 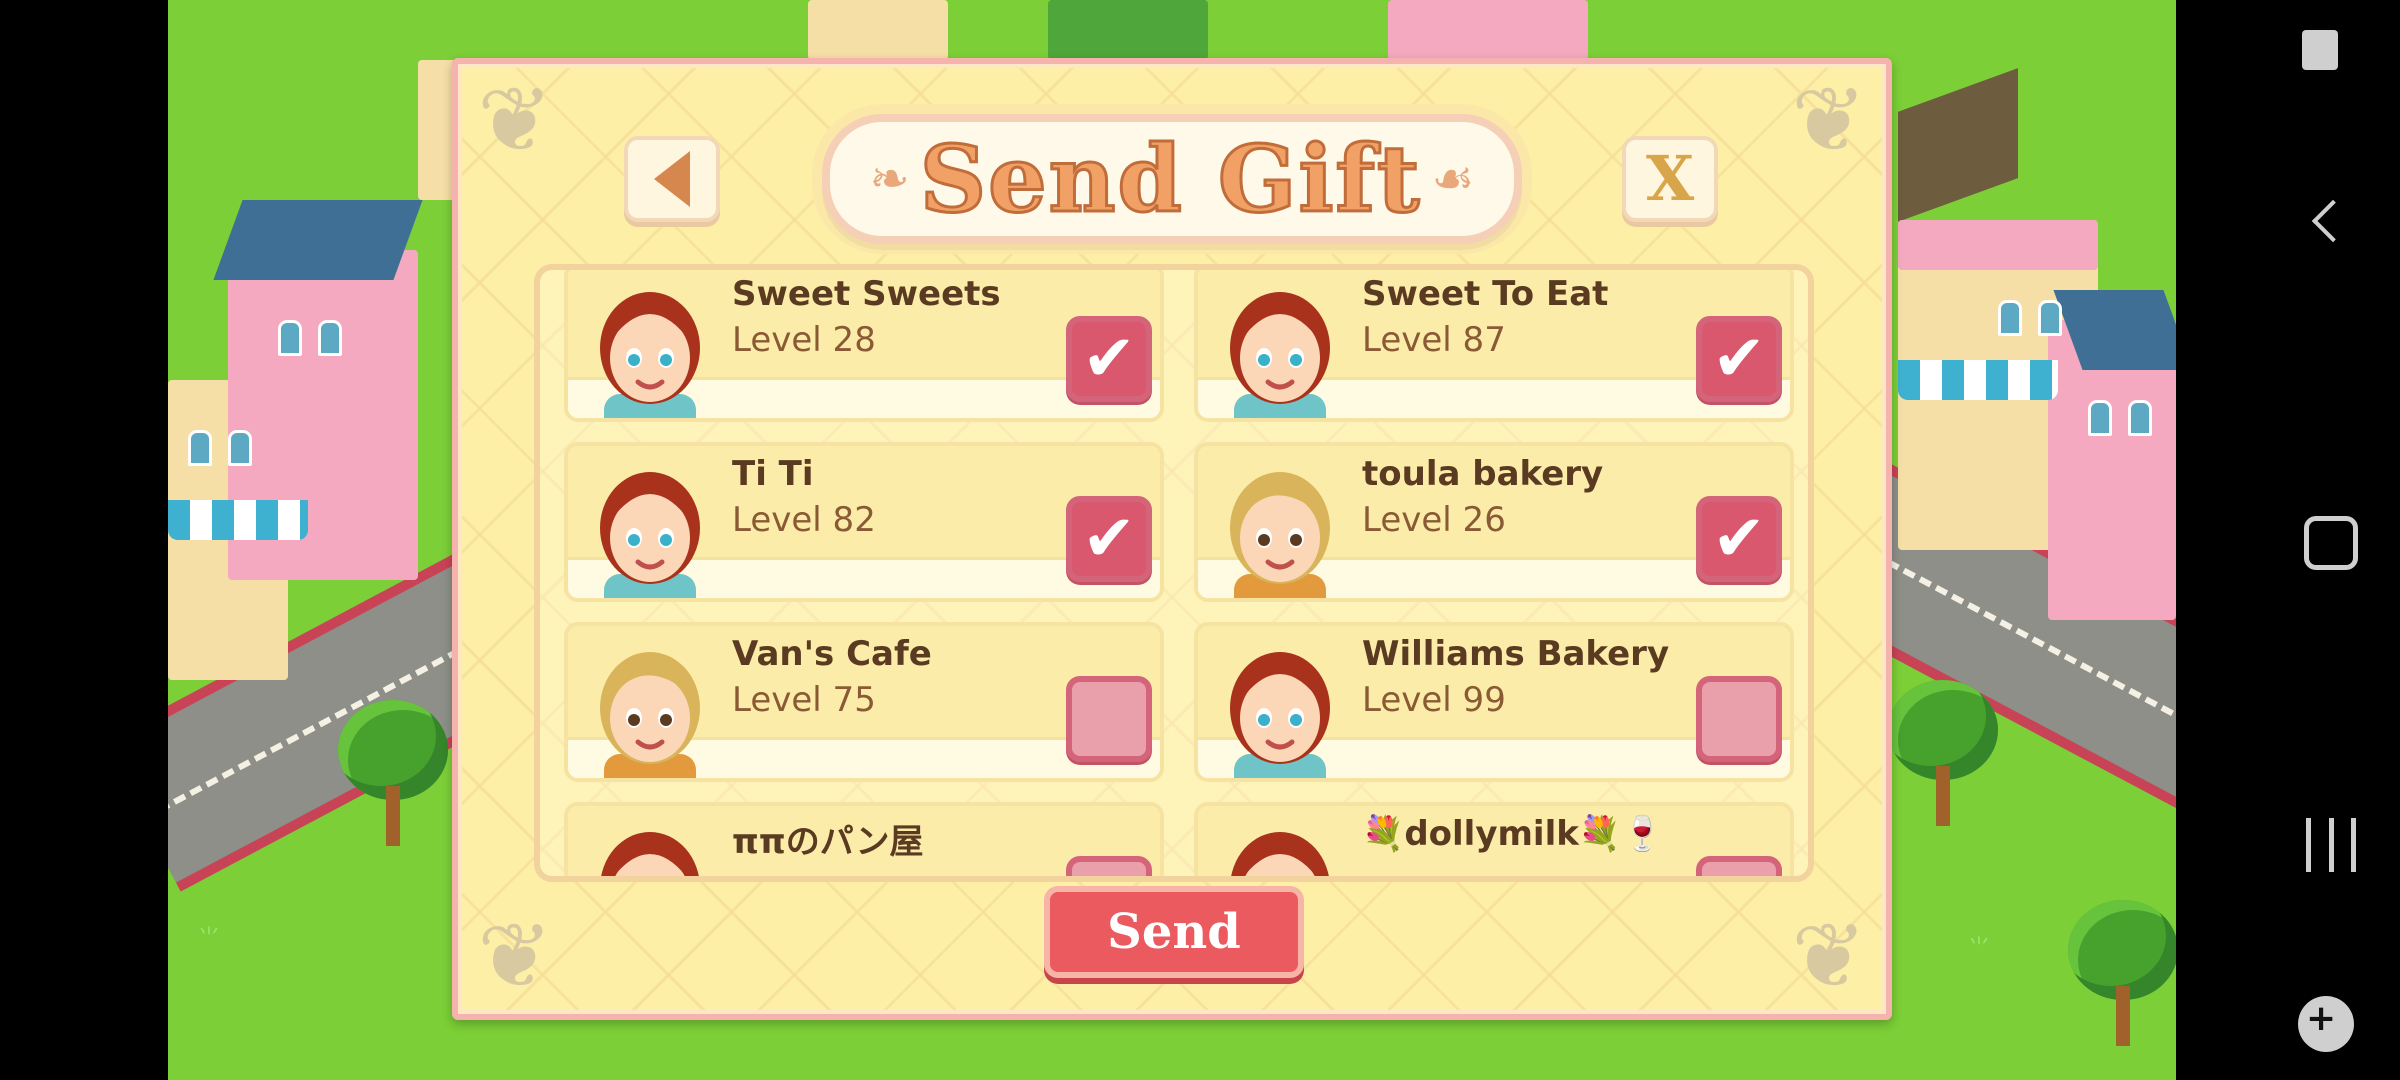 What do you see at coordinates (2326, 1024) in the screenshot?
I see `game-tools-icon` at bounding box center [2326, 1024].